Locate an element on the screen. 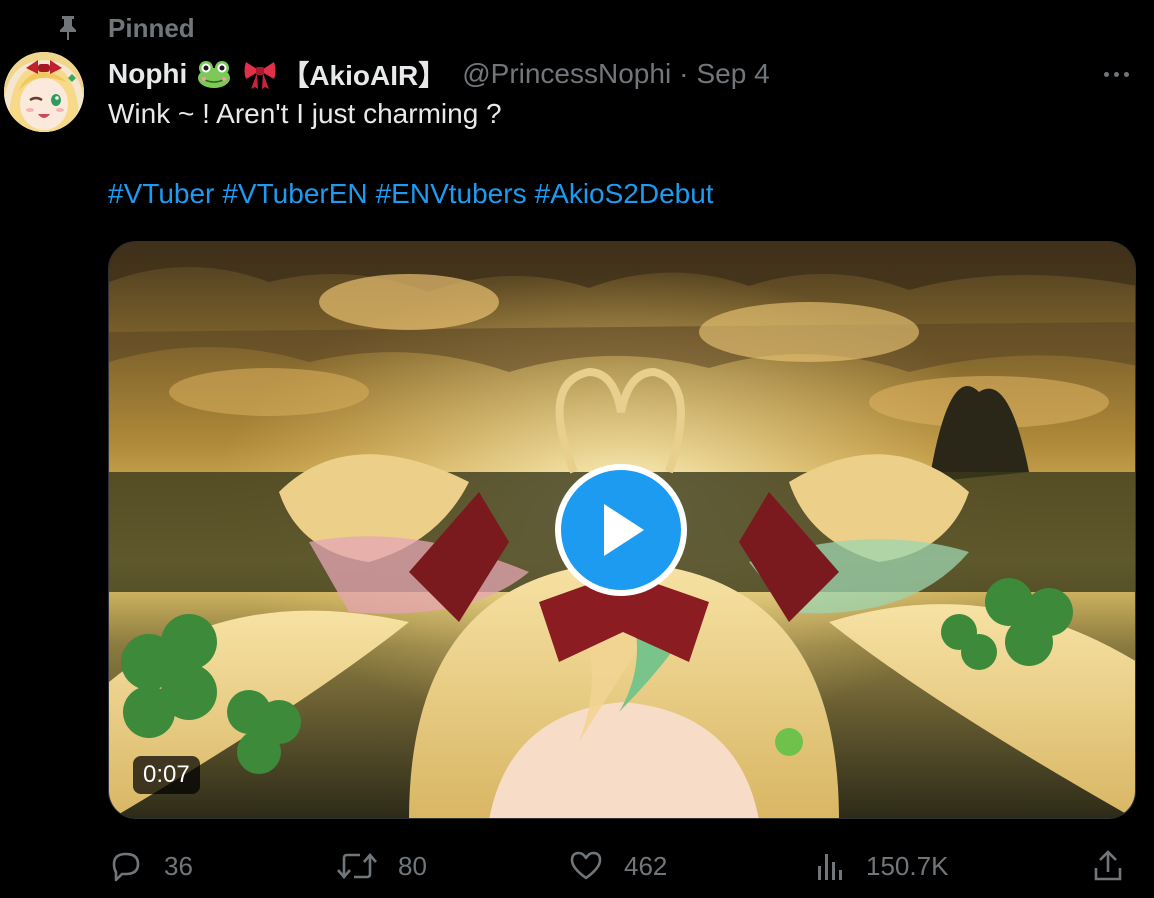  like-button: 462 is located at coordinates (617, 866).